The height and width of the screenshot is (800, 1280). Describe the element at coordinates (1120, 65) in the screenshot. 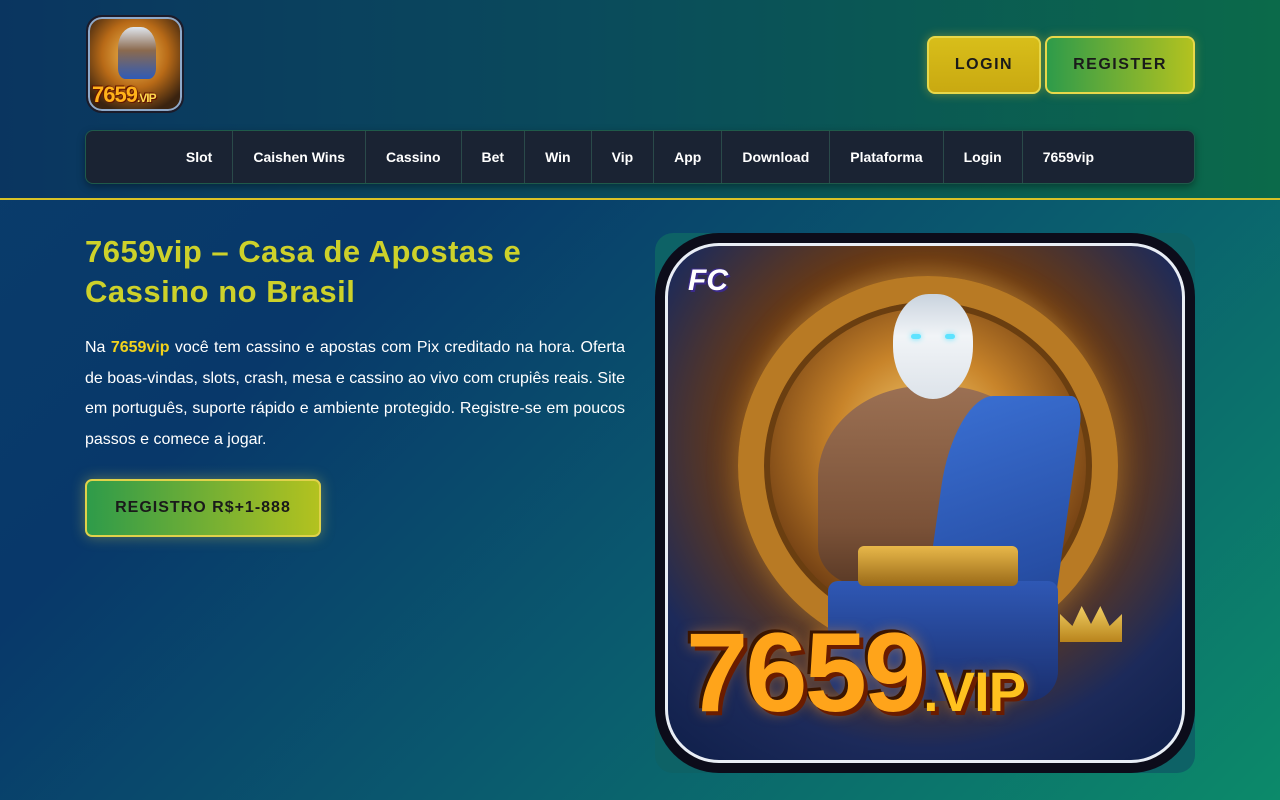

I see `register-button: REGISTER` at that location.